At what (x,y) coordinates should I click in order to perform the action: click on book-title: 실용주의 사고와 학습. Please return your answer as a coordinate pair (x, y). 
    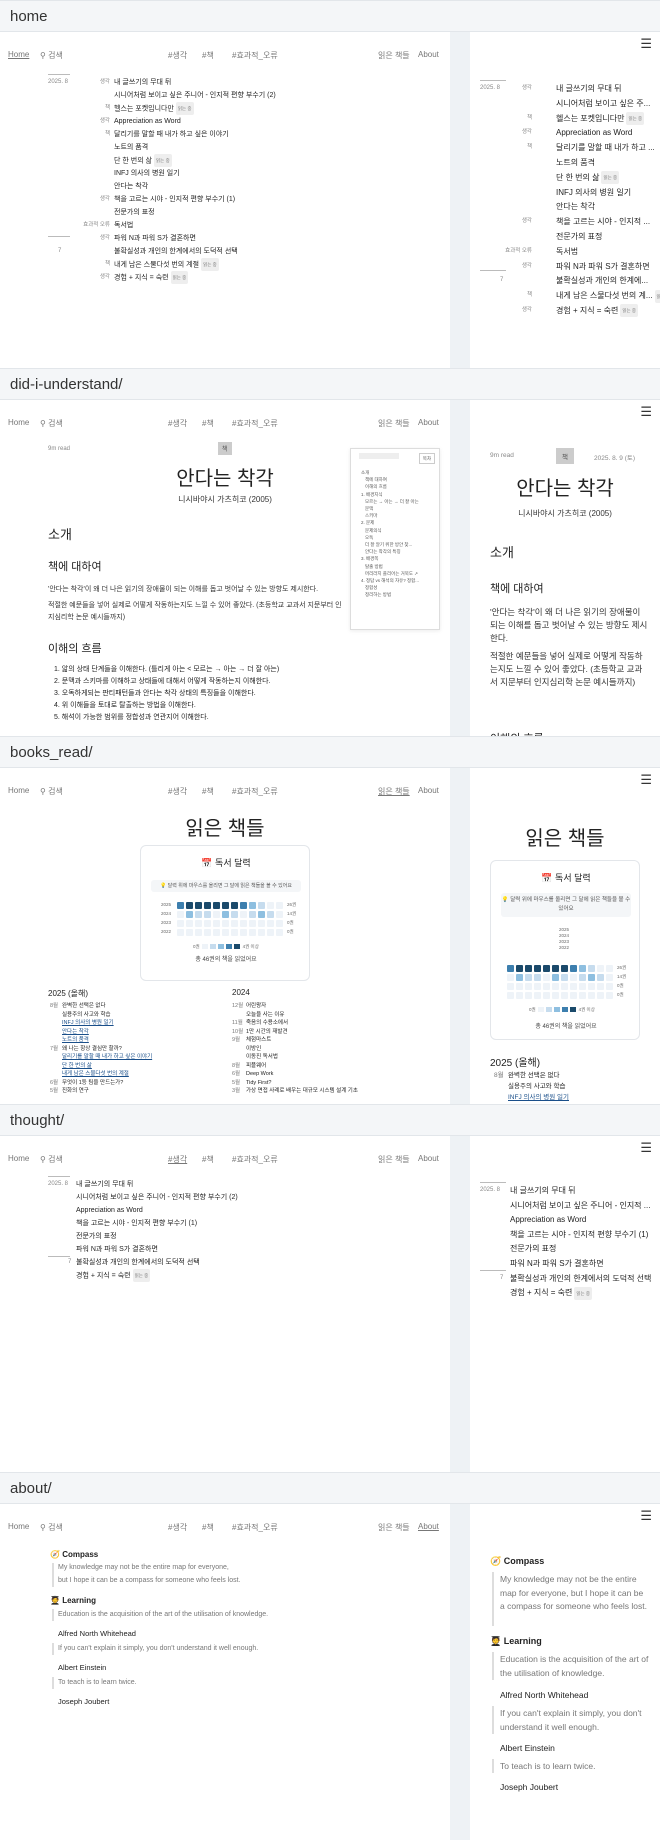
    Looking at the image, I should click on (86, 1015).